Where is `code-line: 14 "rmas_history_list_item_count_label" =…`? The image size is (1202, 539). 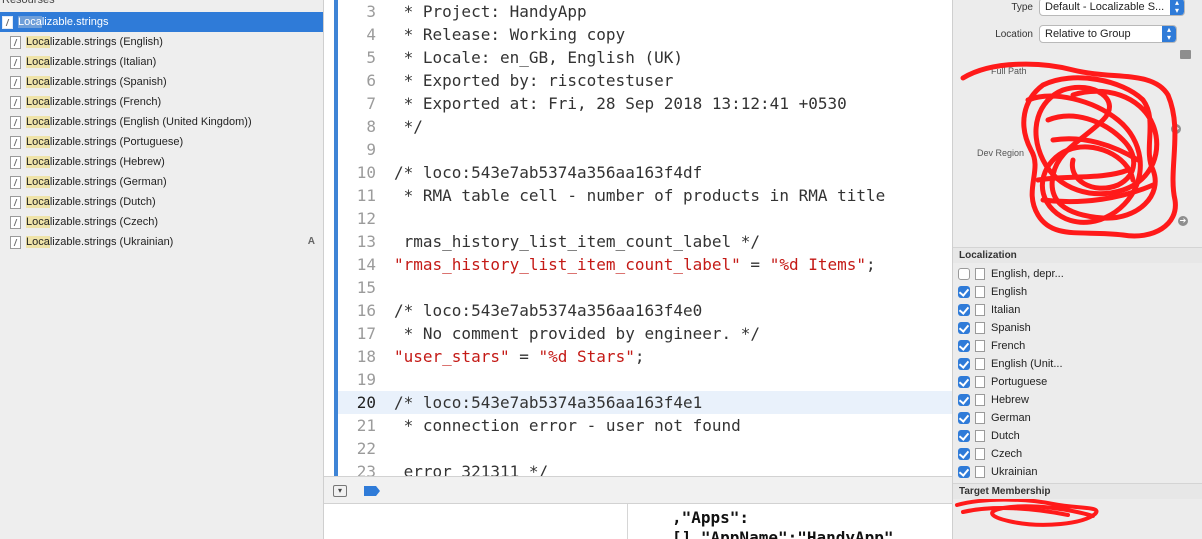
code-line: 14 "rmas_history_list_item_count_label" =… is located at coordinates (645, 264).